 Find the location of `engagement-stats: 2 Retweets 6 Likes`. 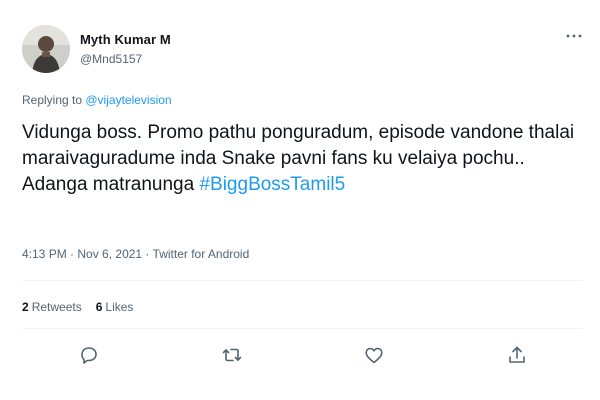

engagement-stats: 2 Retweets 6 Likes is located at coordinates (84, 307).